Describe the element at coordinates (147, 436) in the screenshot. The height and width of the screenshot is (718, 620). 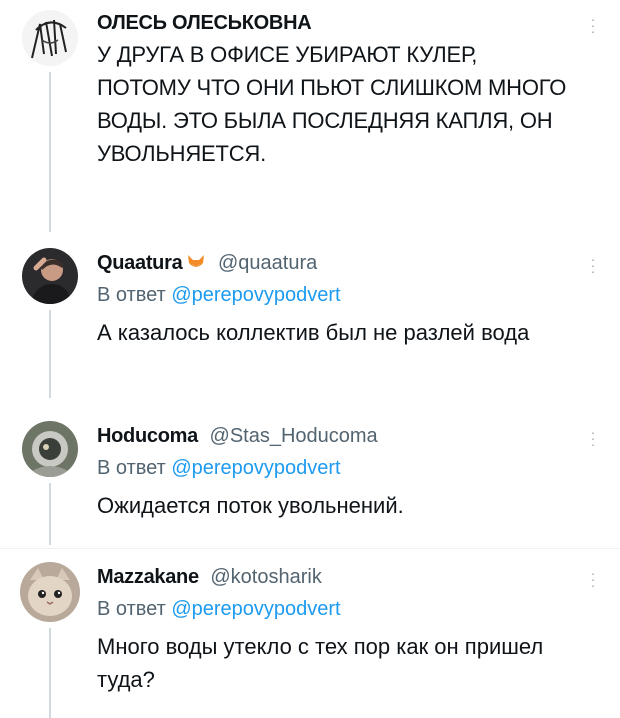
I see `author-name: Hoducoma` at that location.